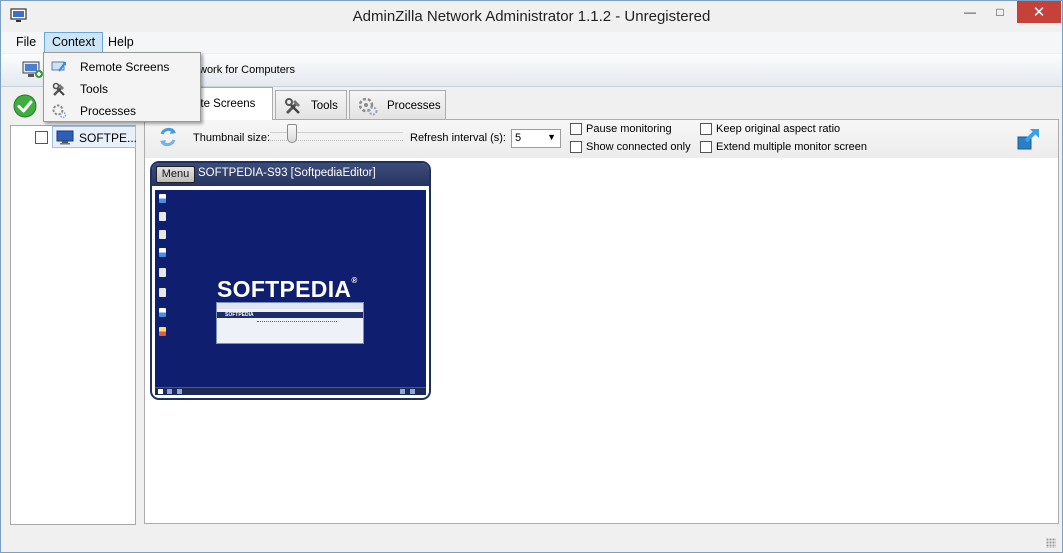 The height and width of the screenshot is (553, 1063). I want to click on network-scan-icon, so click(33, 70).